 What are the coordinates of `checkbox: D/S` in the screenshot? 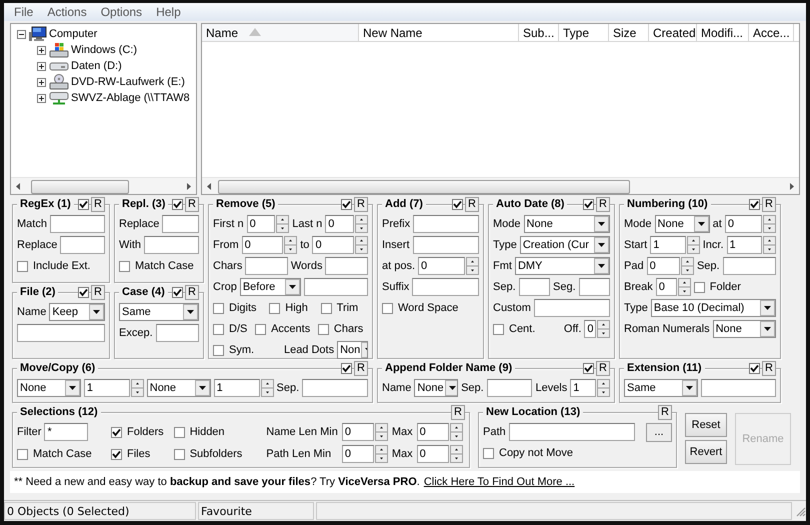 It's located at (232, 329).